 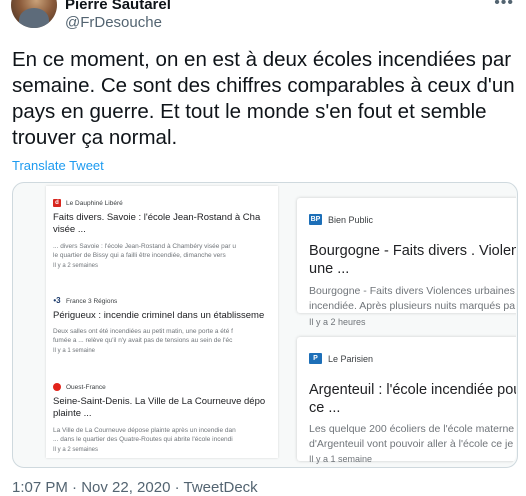 I want to click on news-title: Argenteuil : l'école incendiée pour, so click(x=412, y=390).